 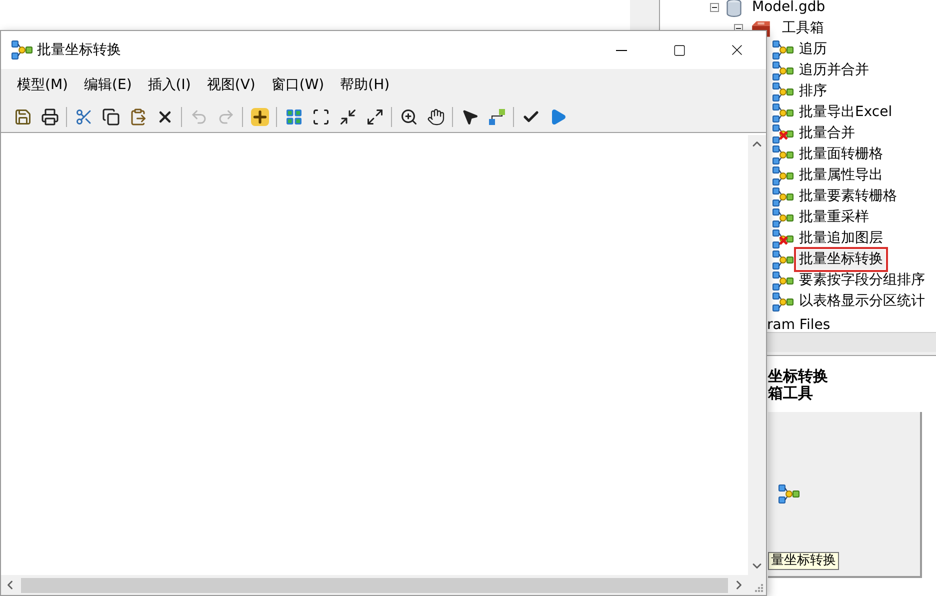 I want to click on grid-icon, so click(x=293, y=117).